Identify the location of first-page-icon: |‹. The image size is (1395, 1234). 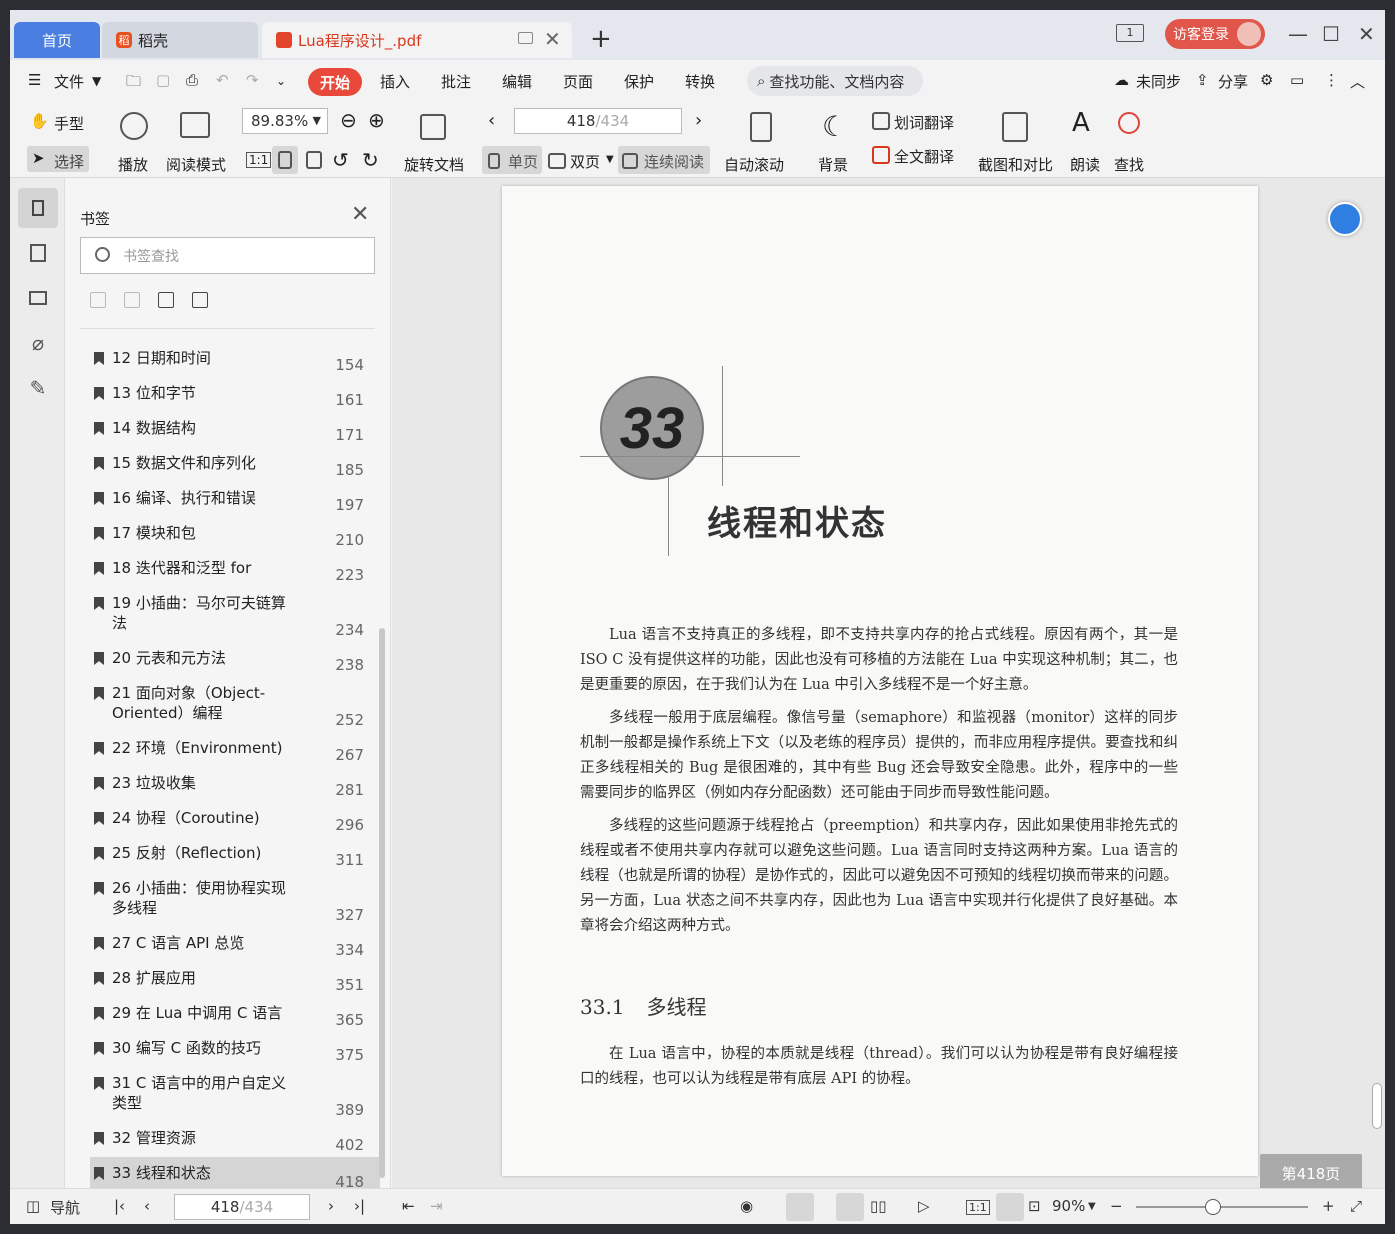
(119, 1206).